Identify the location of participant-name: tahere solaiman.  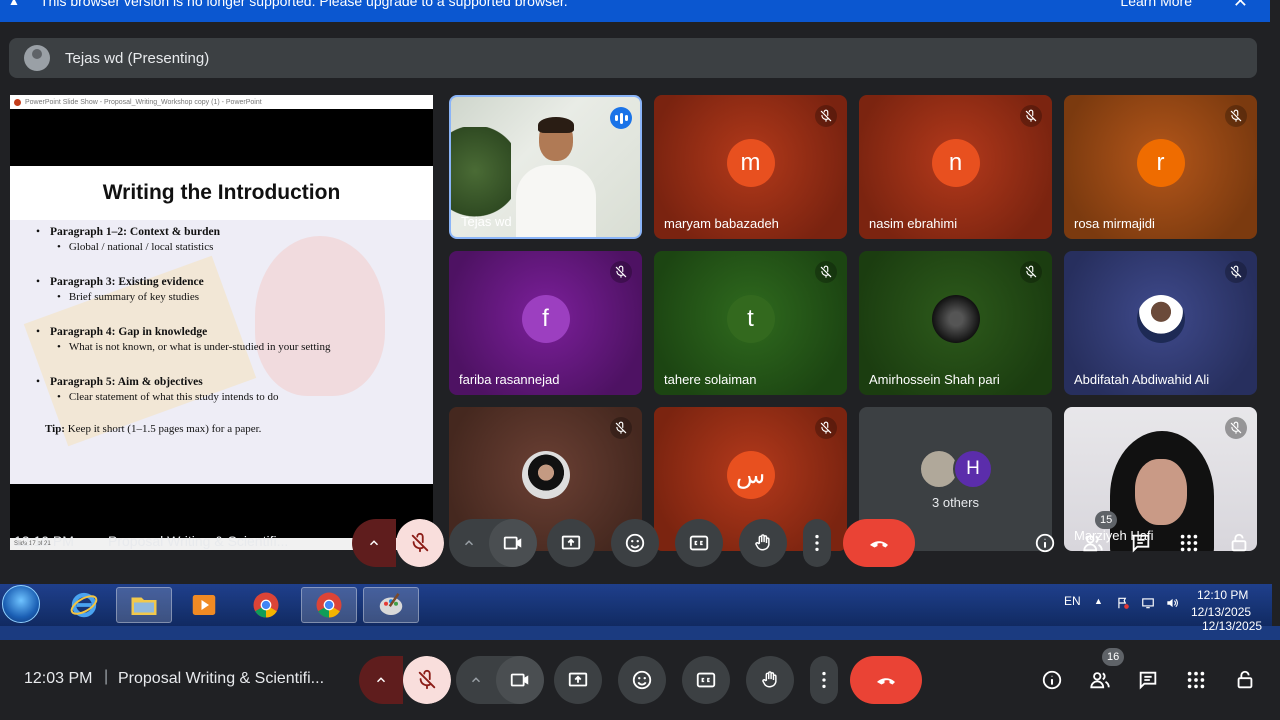
(710, 379).